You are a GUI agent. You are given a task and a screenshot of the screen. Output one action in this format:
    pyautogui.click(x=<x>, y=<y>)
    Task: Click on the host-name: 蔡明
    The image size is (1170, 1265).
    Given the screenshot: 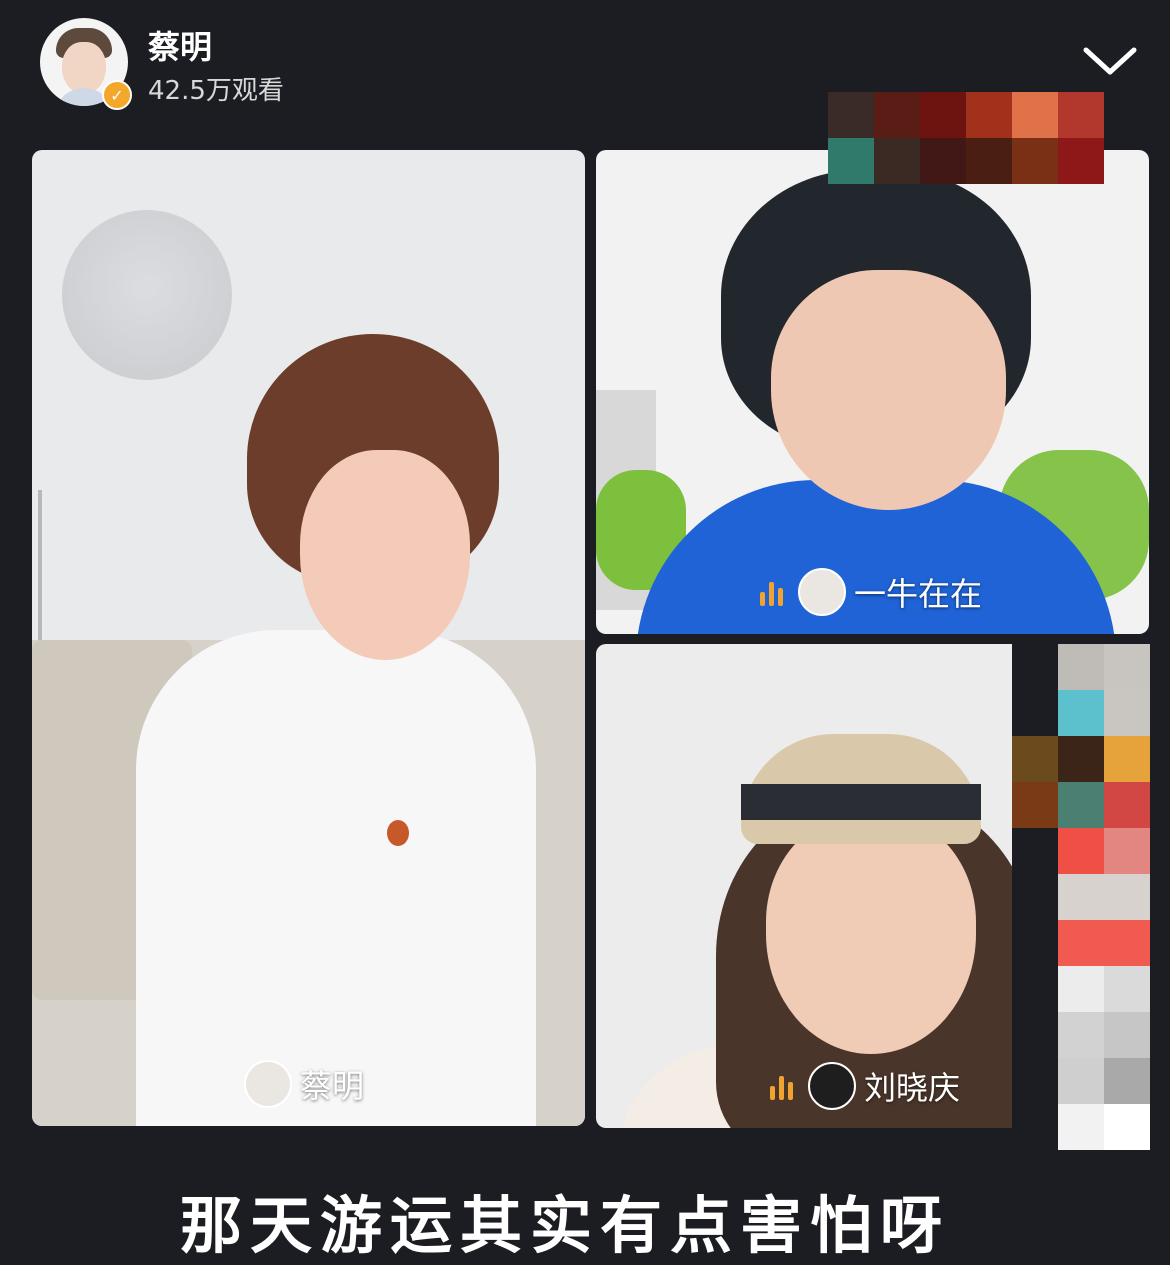 What is the action you would take?
    pyautogui.click(x=180, y=45)
    